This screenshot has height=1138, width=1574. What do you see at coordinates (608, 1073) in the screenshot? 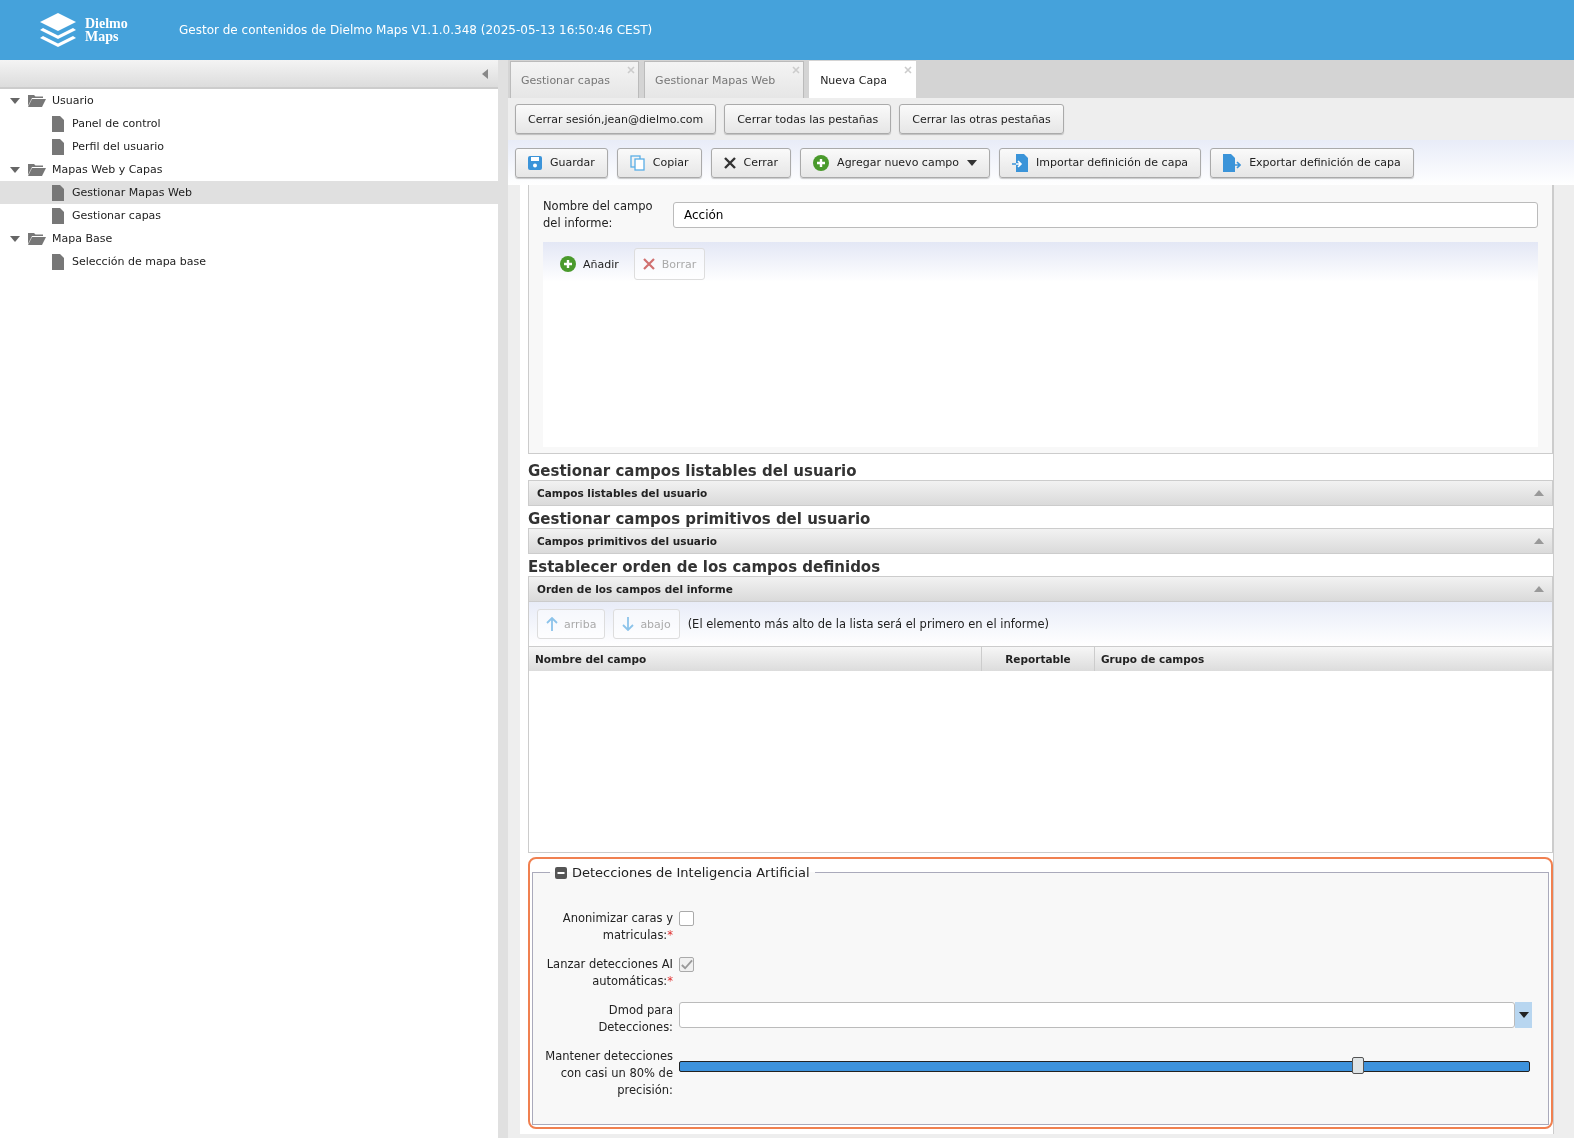
I see `field-label: Mantener detecciones con casi un 80% de precisión:` at bounding box center [608, 1073].